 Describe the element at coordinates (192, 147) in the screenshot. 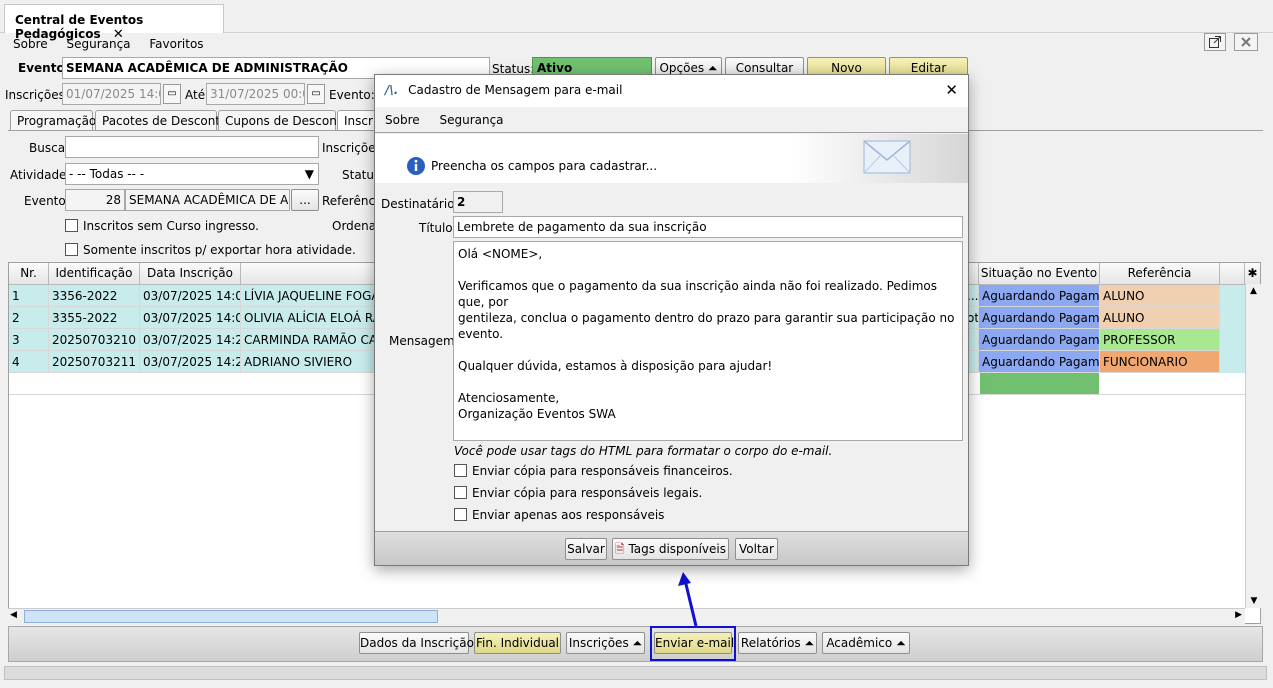

I see `busca-input` at that location.